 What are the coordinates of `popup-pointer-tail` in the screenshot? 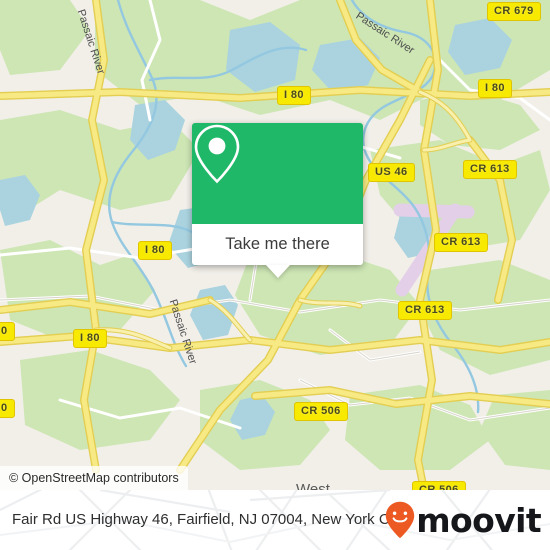 It's located at (277, 271).